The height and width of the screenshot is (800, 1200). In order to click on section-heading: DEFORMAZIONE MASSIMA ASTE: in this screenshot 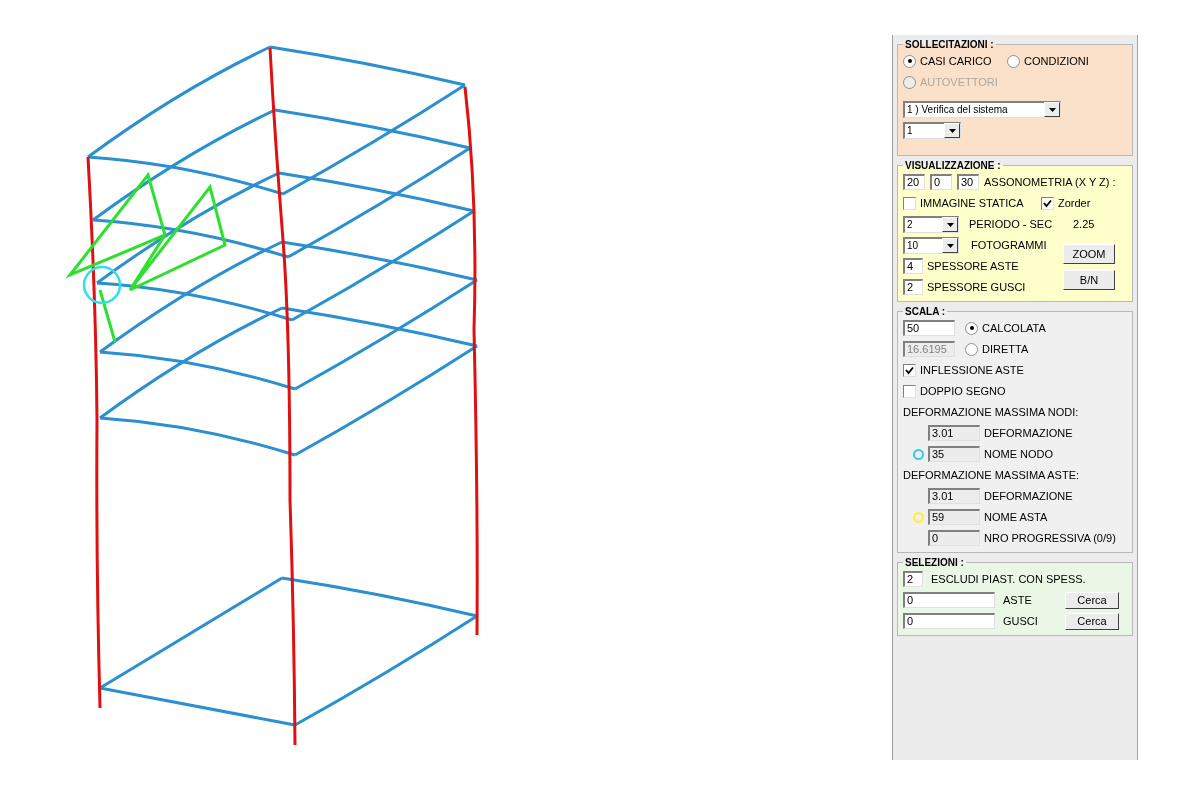, I will do `click(991, 475)`.